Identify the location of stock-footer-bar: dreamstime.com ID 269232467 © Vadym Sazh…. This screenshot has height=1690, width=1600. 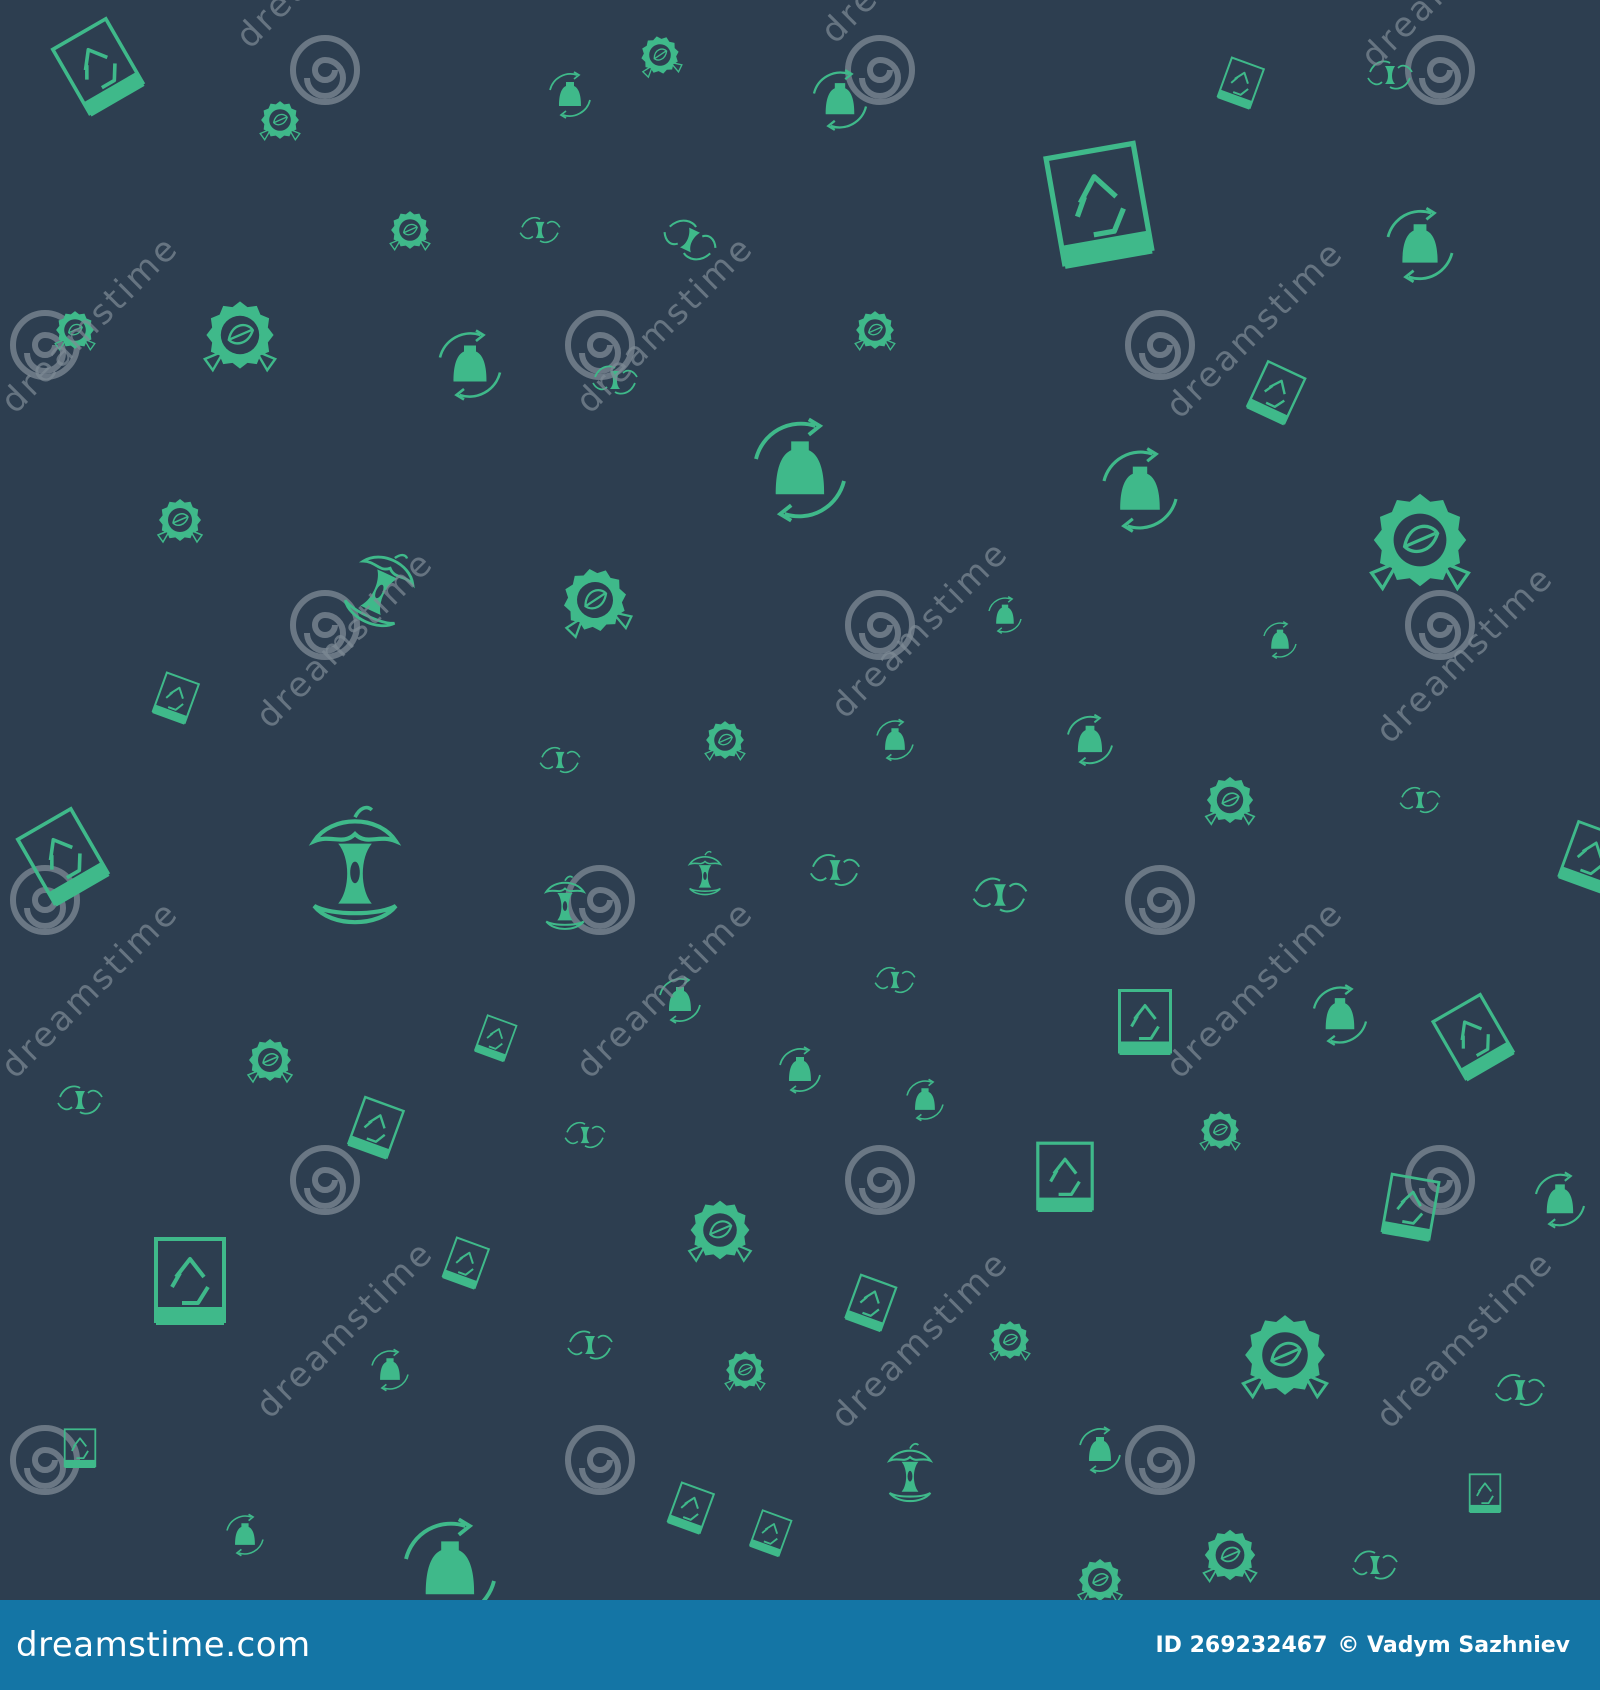
(800, 1645).